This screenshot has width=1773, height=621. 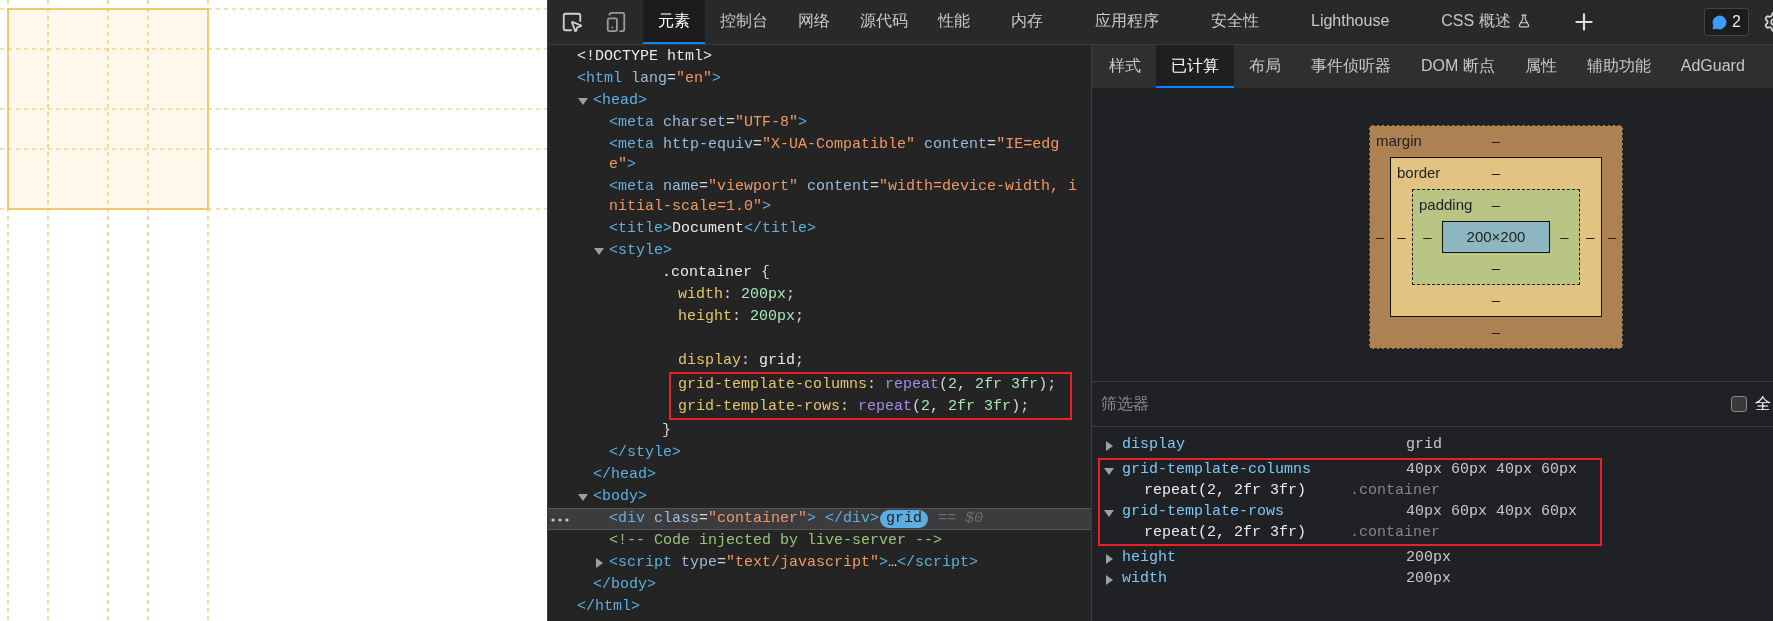 What do you see at coordinates (620, 496) in the screenshot?
I see `code-text: <body>` at bounding box center [620, 496].